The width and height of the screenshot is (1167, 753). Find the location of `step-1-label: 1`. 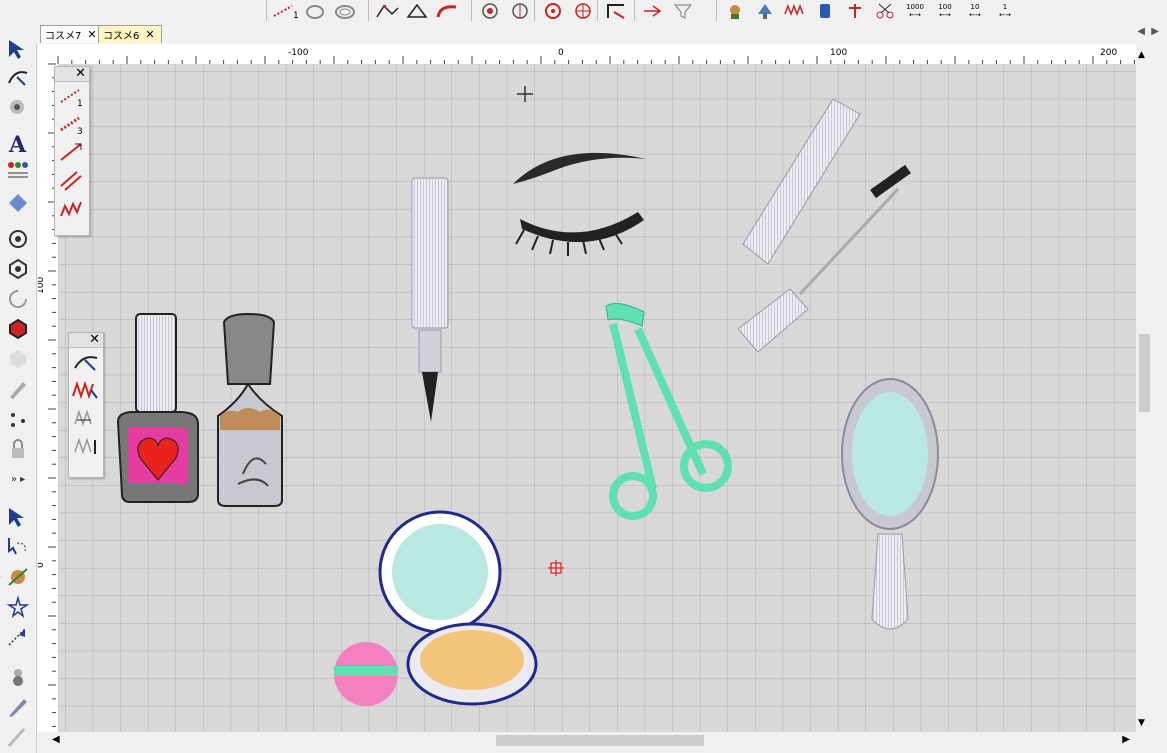

step-1-label: 1 is located at coordinates (1005, 6).